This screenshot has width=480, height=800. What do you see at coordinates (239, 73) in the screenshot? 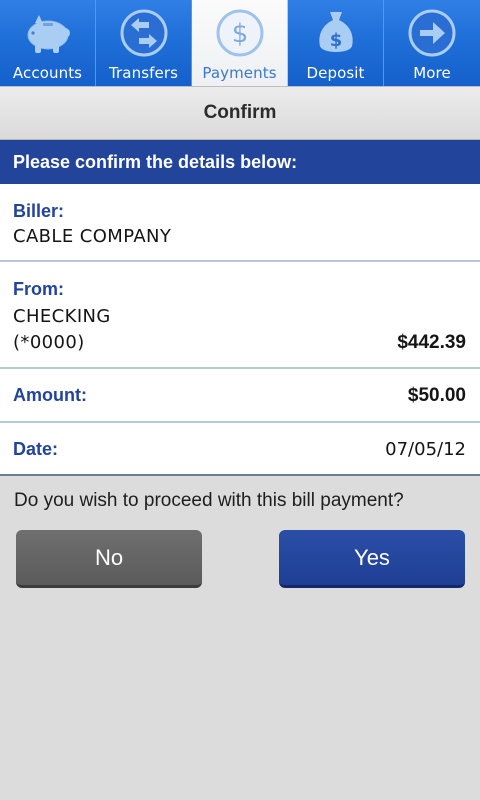
I see `tab-payments-label: Payments` at bounding box center [239, 73].